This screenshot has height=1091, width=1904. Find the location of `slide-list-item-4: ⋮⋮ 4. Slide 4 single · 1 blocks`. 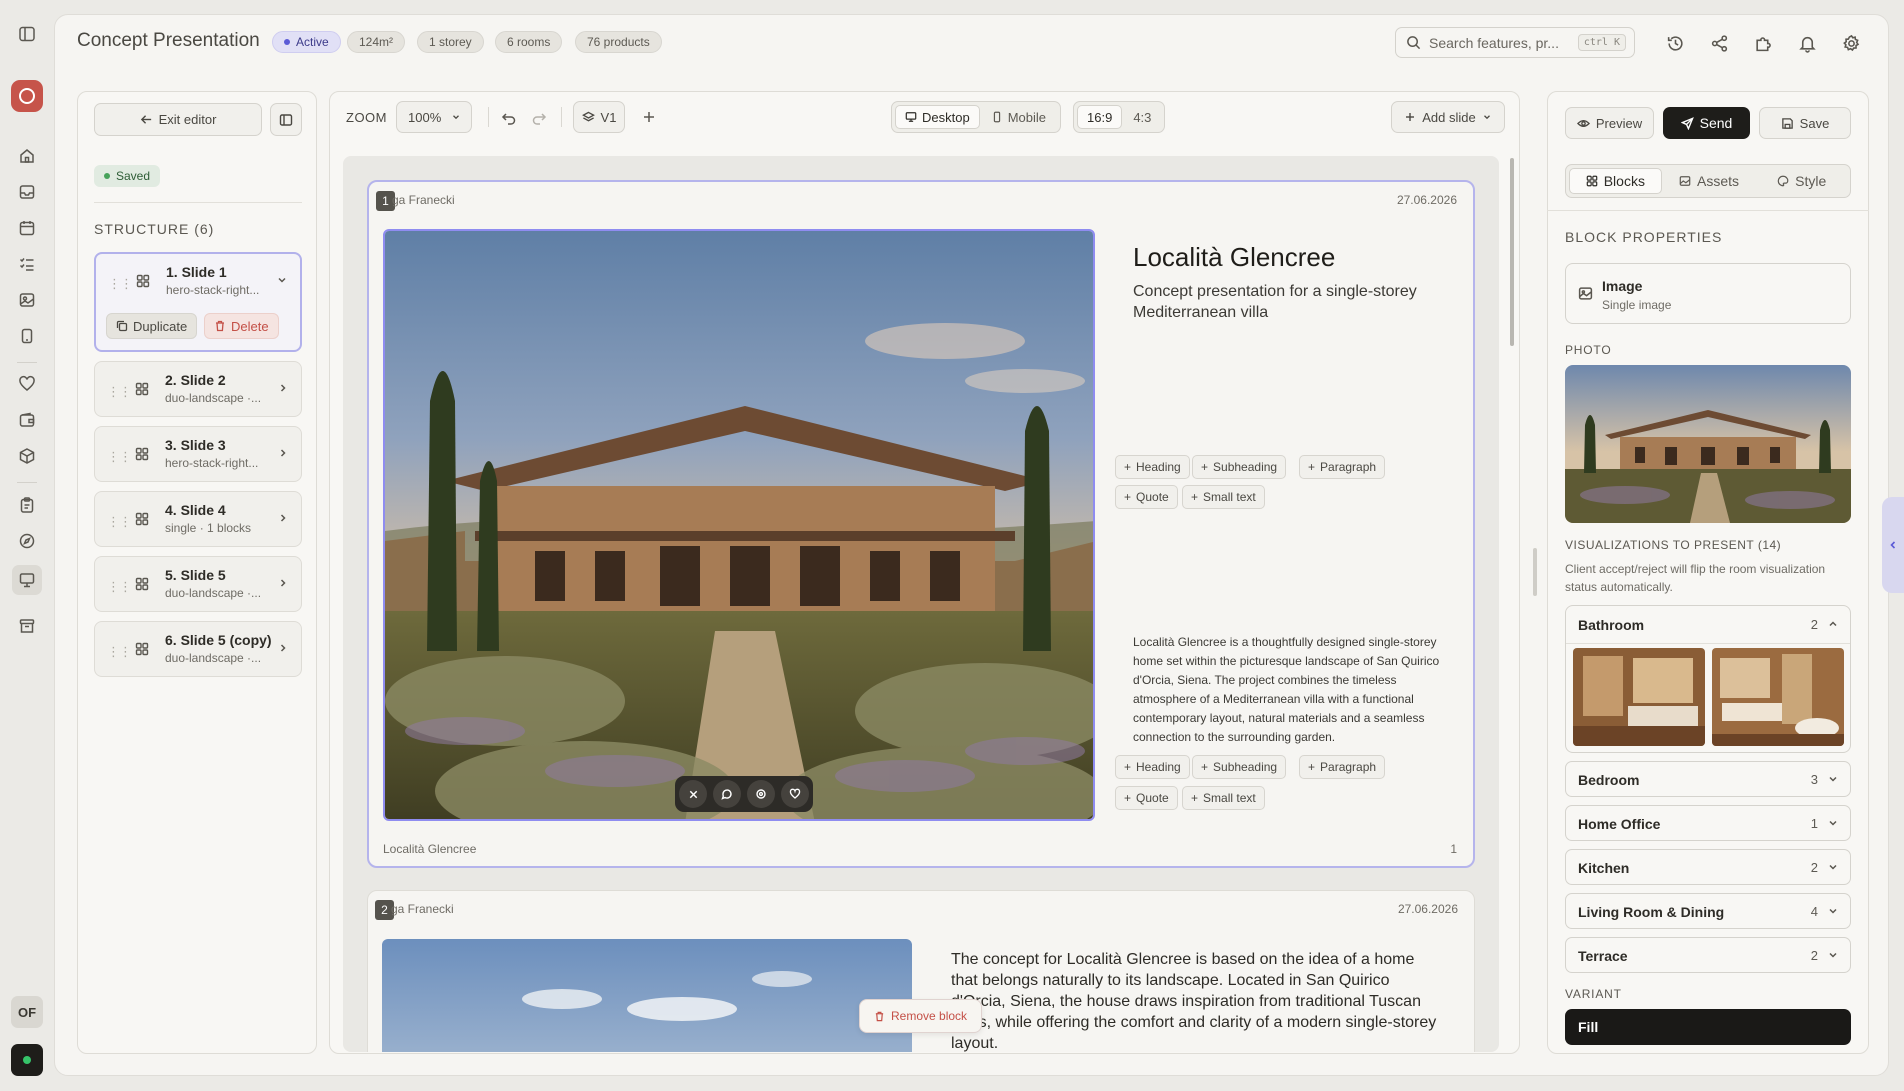

slide-list-item-4: ⋮⋮ 4. Slide 4 single · 1 blocks is located at coordinates (198, 519).